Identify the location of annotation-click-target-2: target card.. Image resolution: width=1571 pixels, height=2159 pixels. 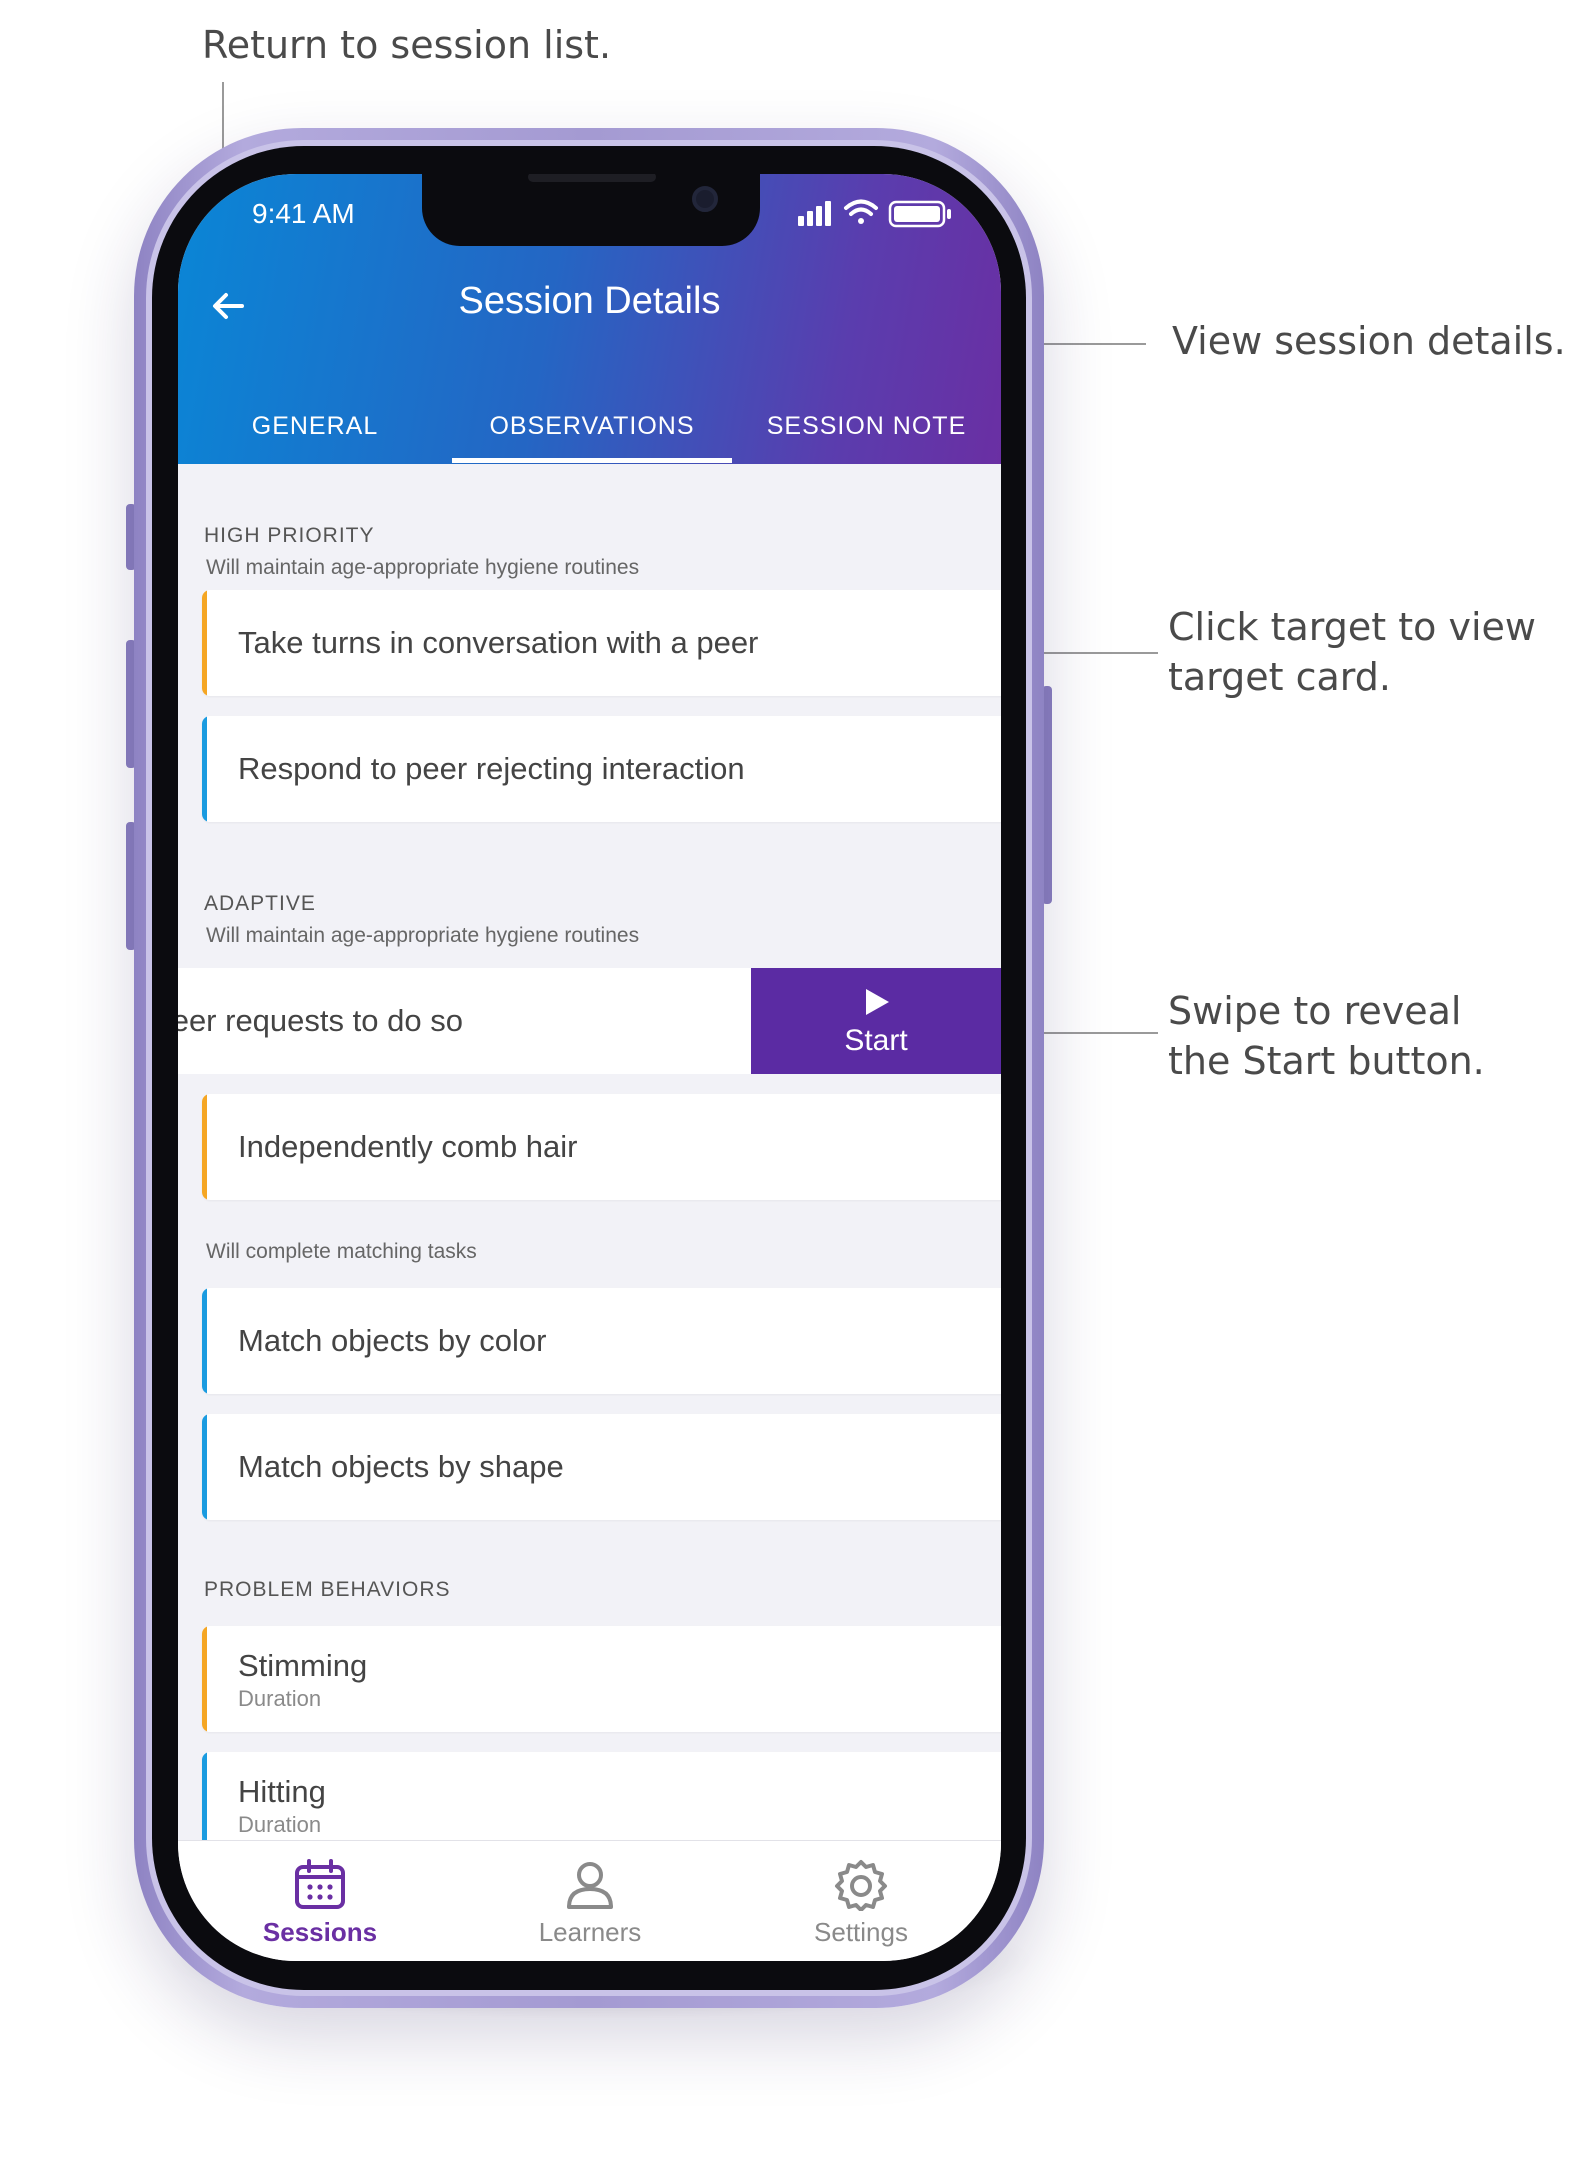
(1279, 677).